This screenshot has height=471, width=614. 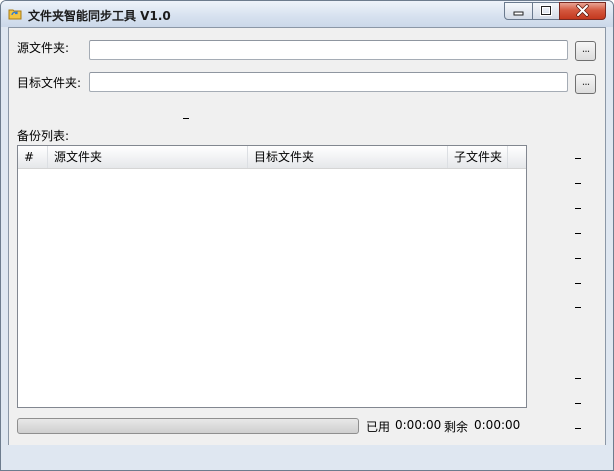 What do you see at coordinates (99, 16) in the screenshot?
I see `window-title: 文件夹智能同步工具 V1.0` at bounding box center [99, 16].